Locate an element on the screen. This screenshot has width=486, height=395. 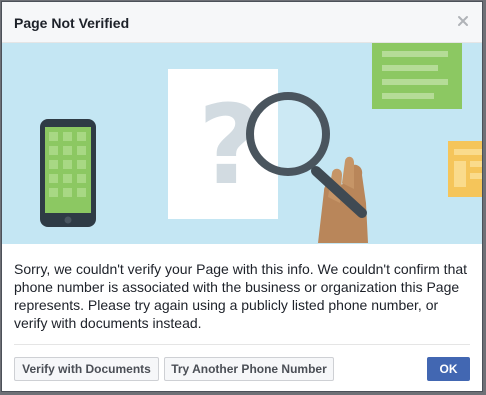
close-icon is located at coordinates (463, 21).